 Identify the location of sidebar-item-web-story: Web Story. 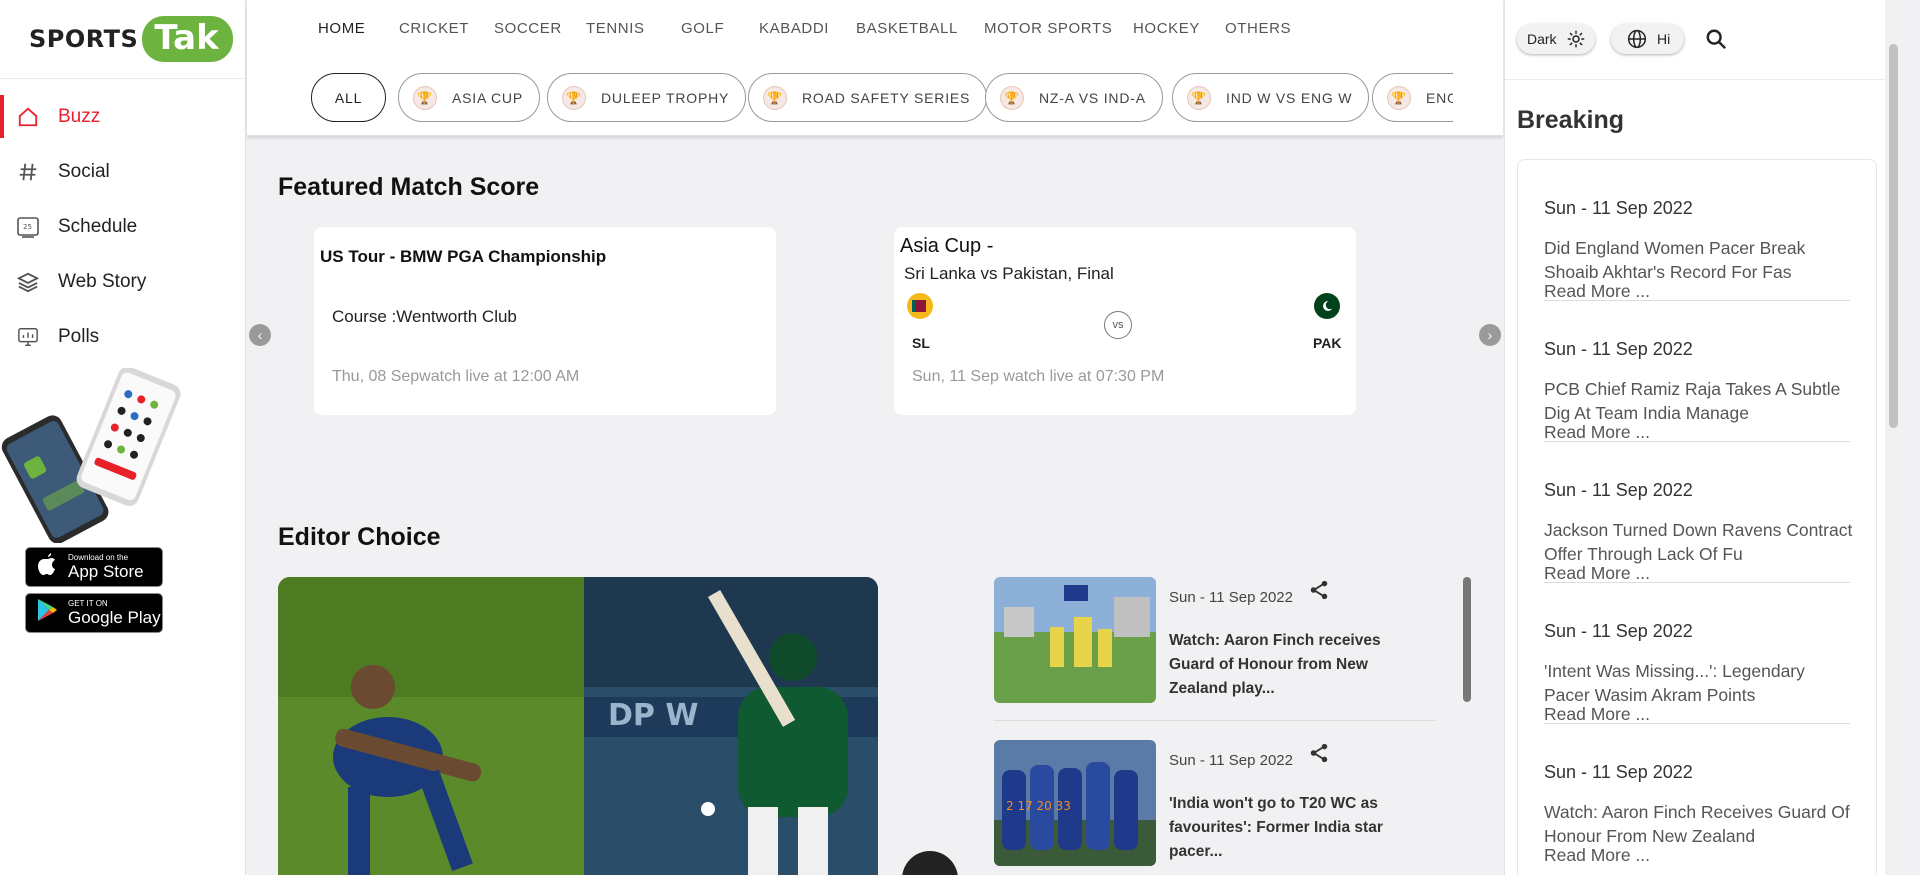
(122, 281).